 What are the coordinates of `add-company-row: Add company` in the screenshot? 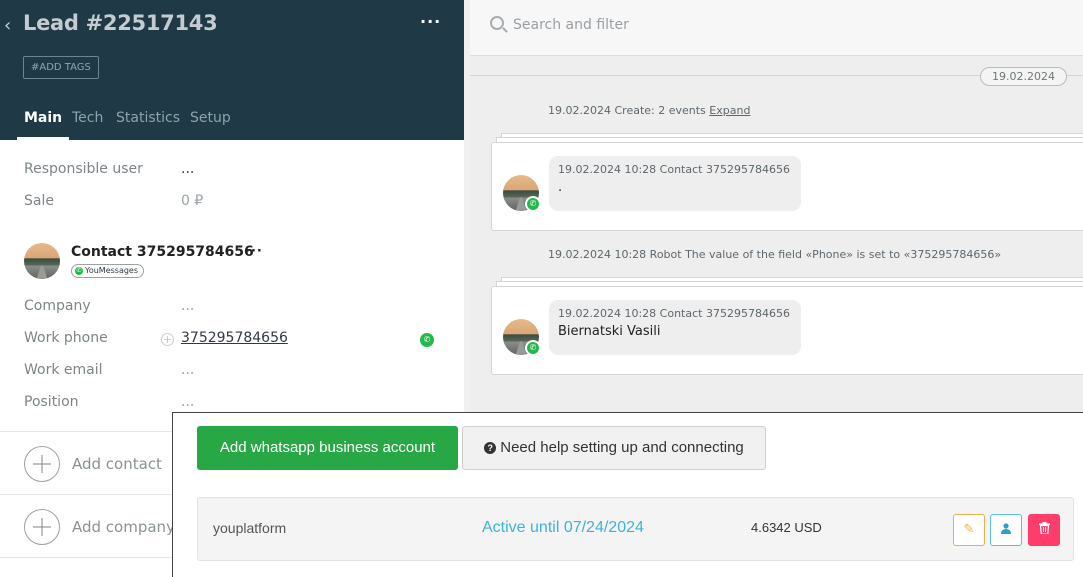 It's located at (99, 527).